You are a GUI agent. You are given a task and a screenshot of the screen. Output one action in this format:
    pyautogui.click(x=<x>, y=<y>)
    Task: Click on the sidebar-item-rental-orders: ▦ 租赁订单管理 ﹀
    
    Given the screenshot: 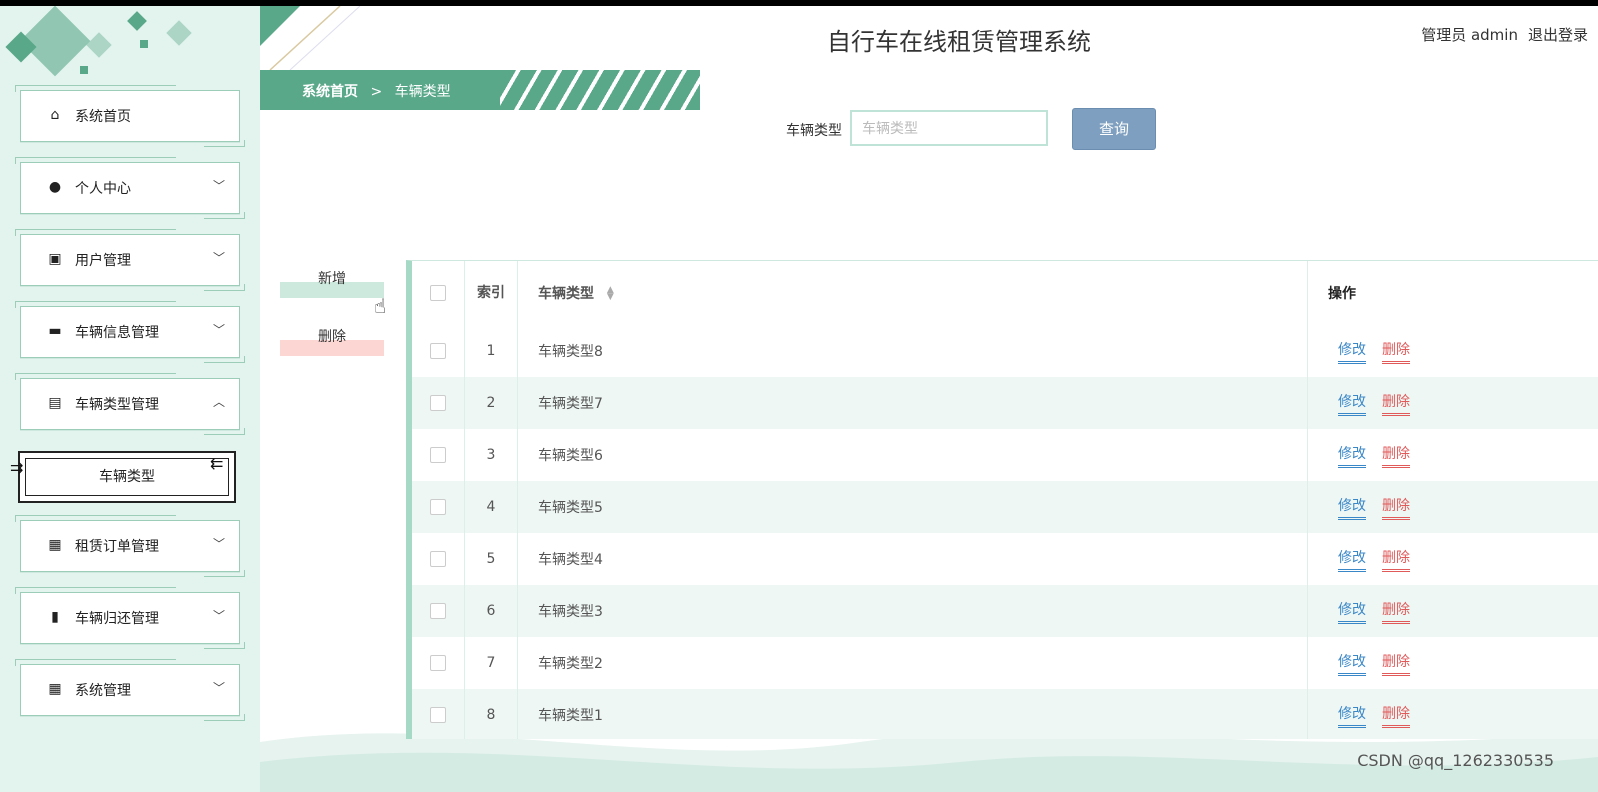 What is the action you would take?
    pyautogui.click(x=130, y=546)
    